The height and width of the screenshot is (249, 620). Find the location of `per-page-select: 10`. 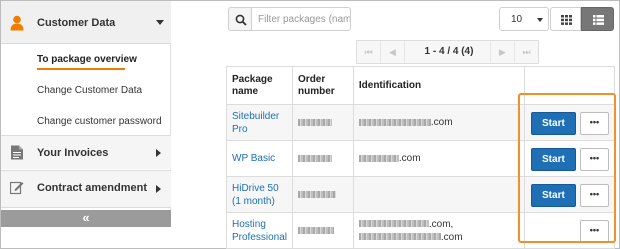

per-page-select: 10 is located at coordinates (524, 19).